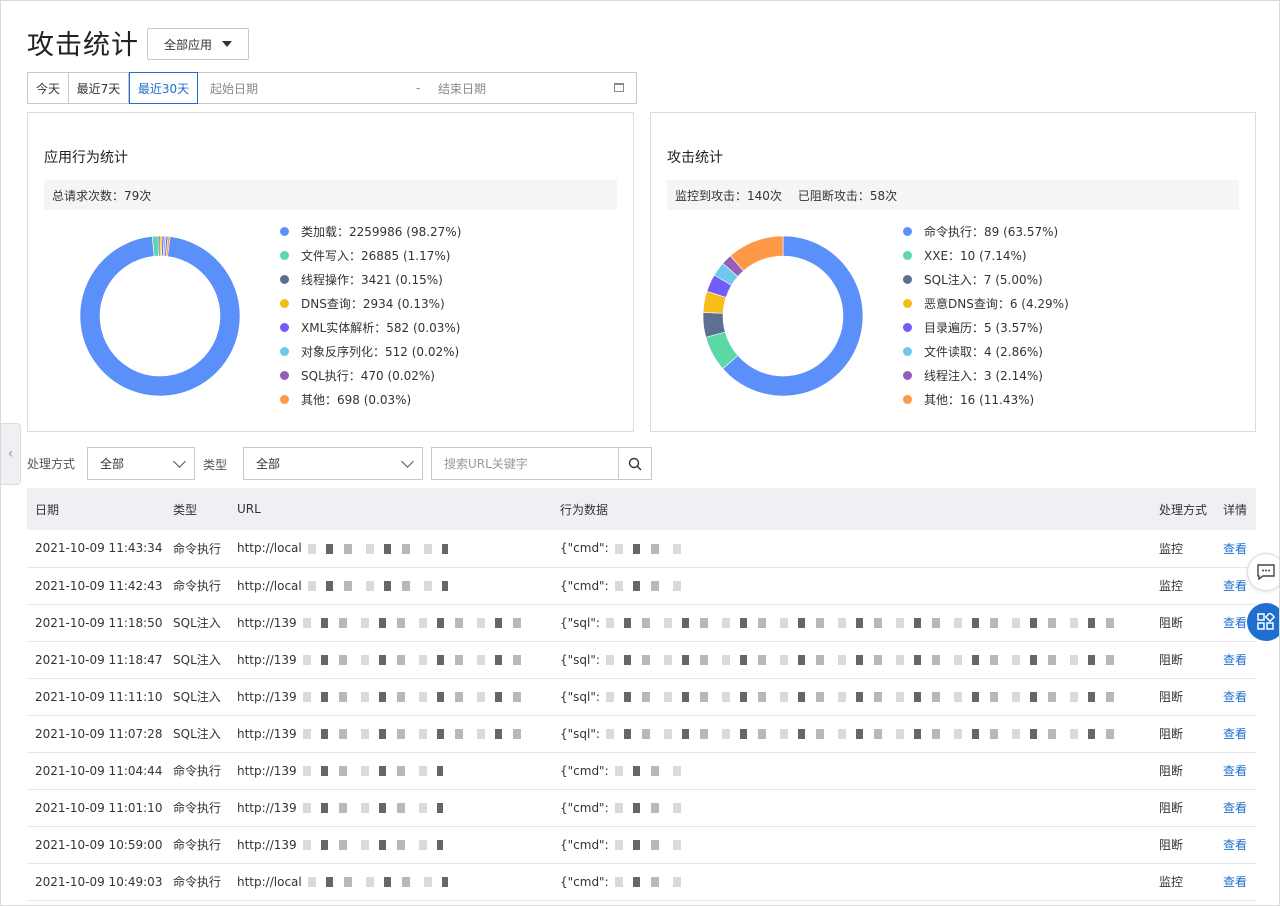 This screenshot has height=906, width=1280. Describe the element at coordinates (370, 375) in the screenshot. I see `behavior-legend-item: SQL执行：470 (0.02%)` at that location.